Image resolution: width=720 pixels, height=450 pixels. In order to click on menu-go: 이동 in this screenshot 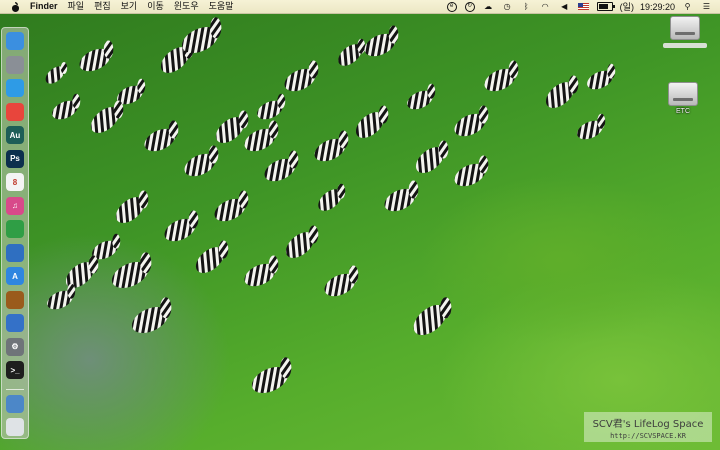, I will do `click(155, 6)`.